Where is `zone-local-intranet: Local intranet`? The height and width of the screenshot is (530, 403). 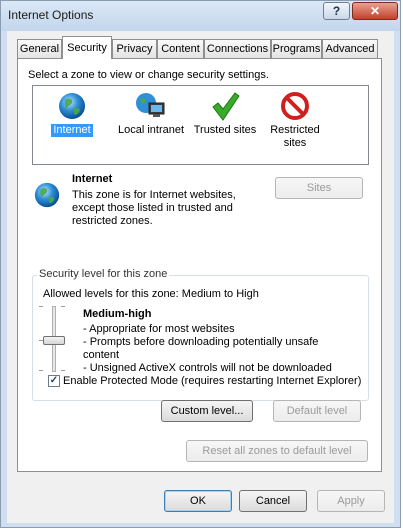
zone-local-intranet: Local intranet is located at coordinates (151, 114).